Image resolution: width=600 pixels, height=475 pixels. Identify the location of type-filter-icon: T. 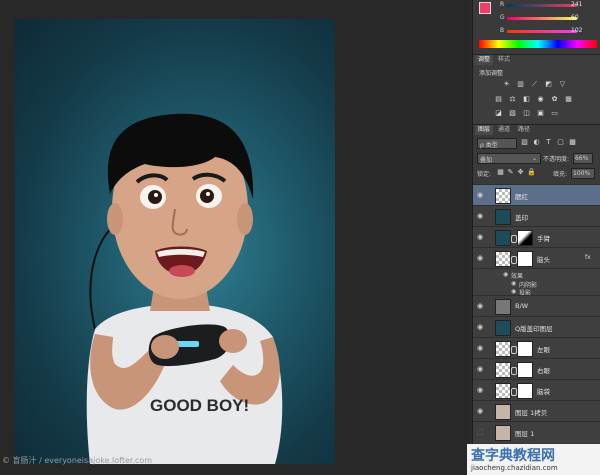
(548, 142).